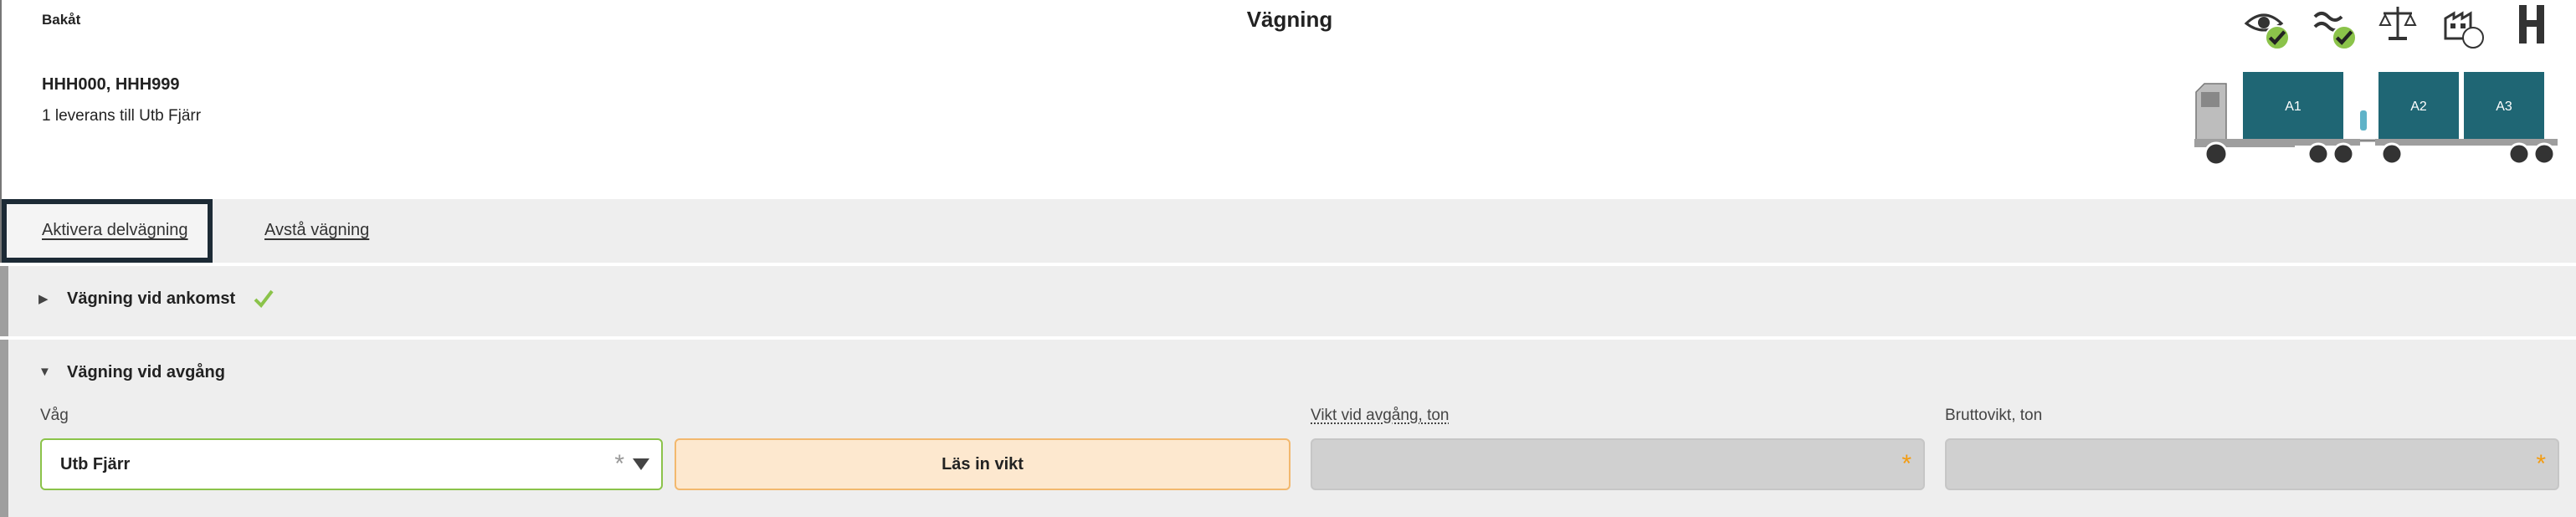  I want to click on chevron-down-icon, so click(641, 464).